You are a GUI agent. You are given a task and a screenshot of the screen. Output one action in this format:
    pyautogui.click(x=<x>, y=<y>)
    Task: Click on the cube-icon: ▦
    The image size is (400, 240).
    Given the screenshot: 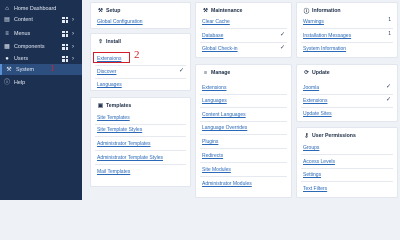 What is the action you would take?
    pyautogui.click(x=7, y=46)
    